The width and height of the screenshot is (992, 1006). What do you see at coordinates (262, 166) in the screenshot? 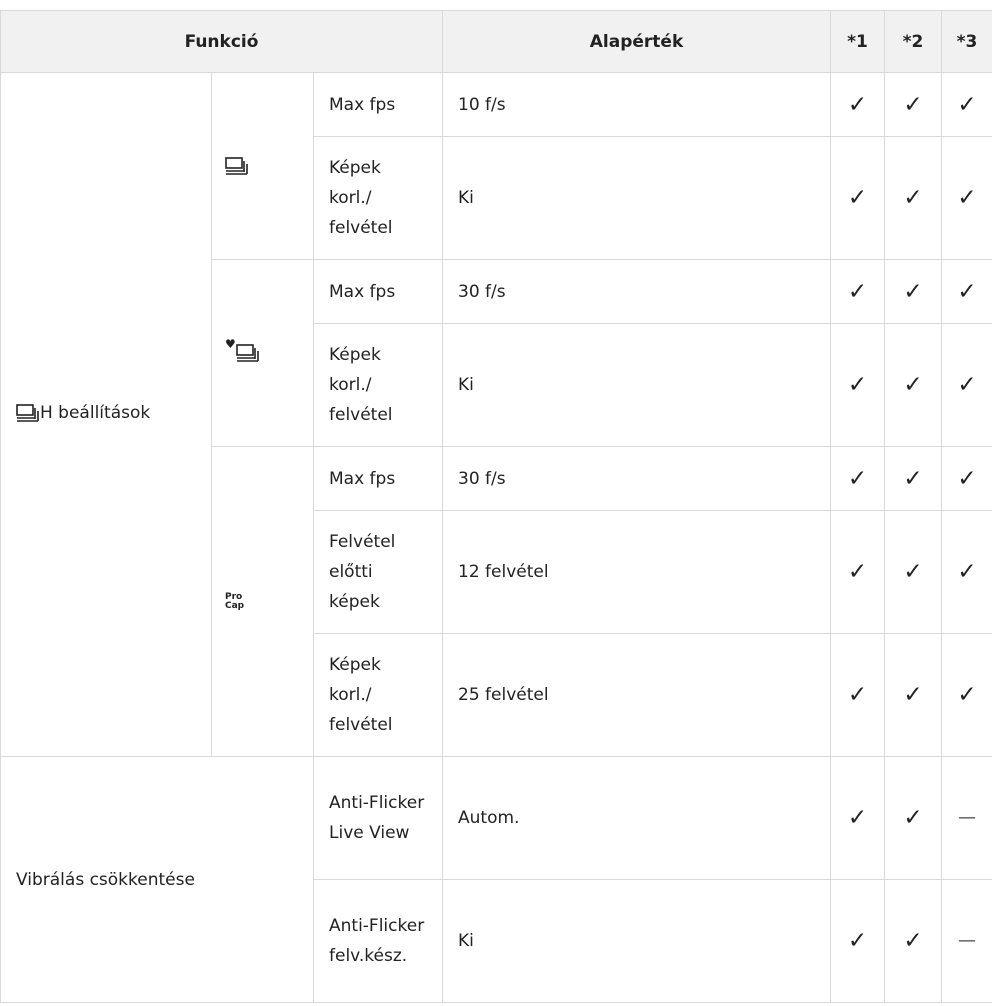
I see `subgroup-burst` at bounding box center [262, 166].